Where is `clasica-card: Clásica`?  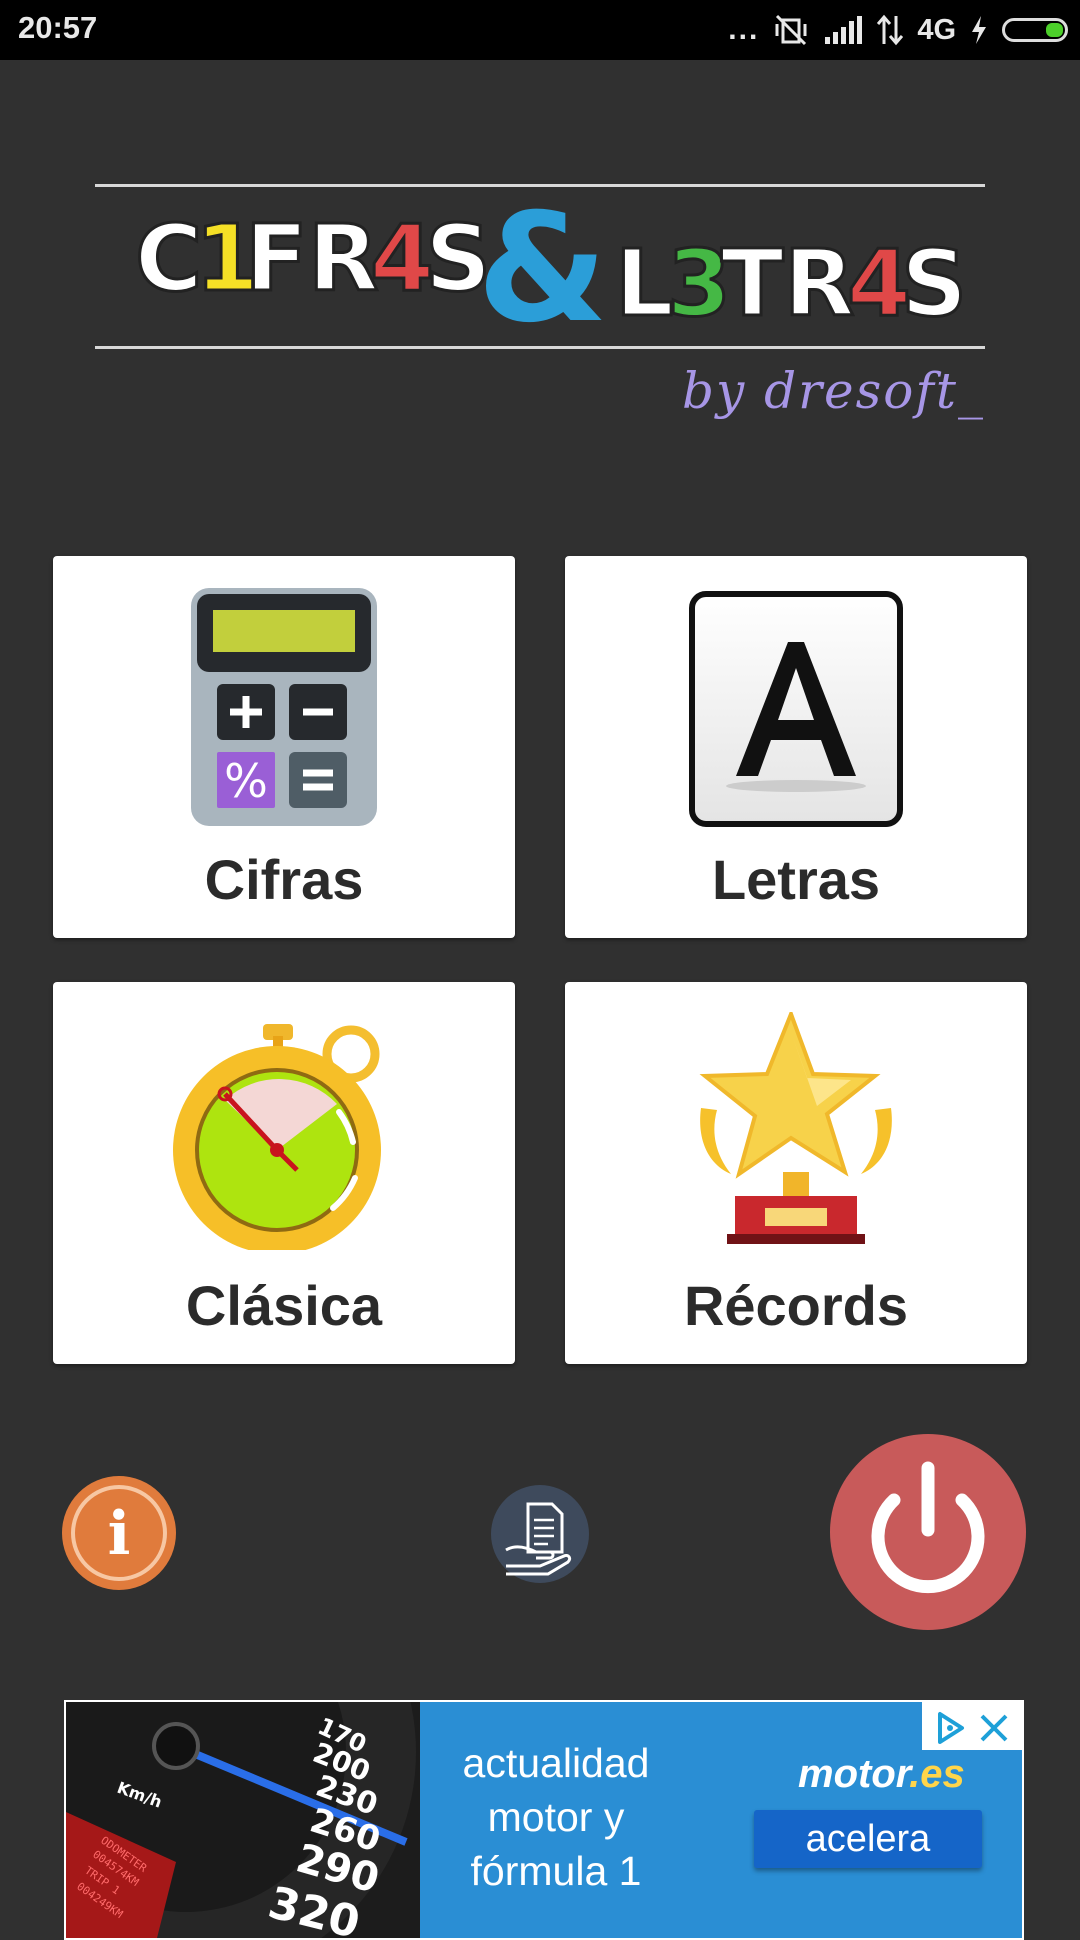 clasica-card: Clásica is located at coordinates (284, 1173).